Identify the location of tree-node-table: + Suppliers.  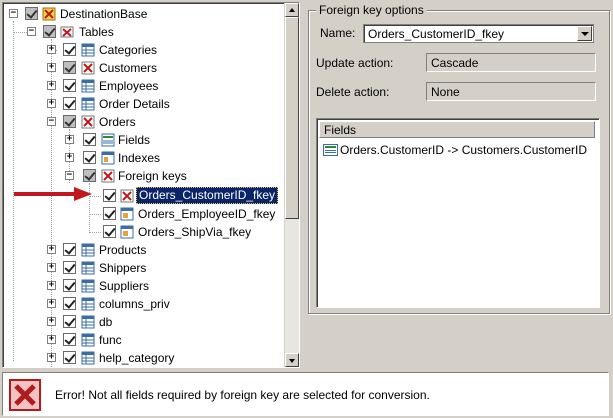
(143, 286).